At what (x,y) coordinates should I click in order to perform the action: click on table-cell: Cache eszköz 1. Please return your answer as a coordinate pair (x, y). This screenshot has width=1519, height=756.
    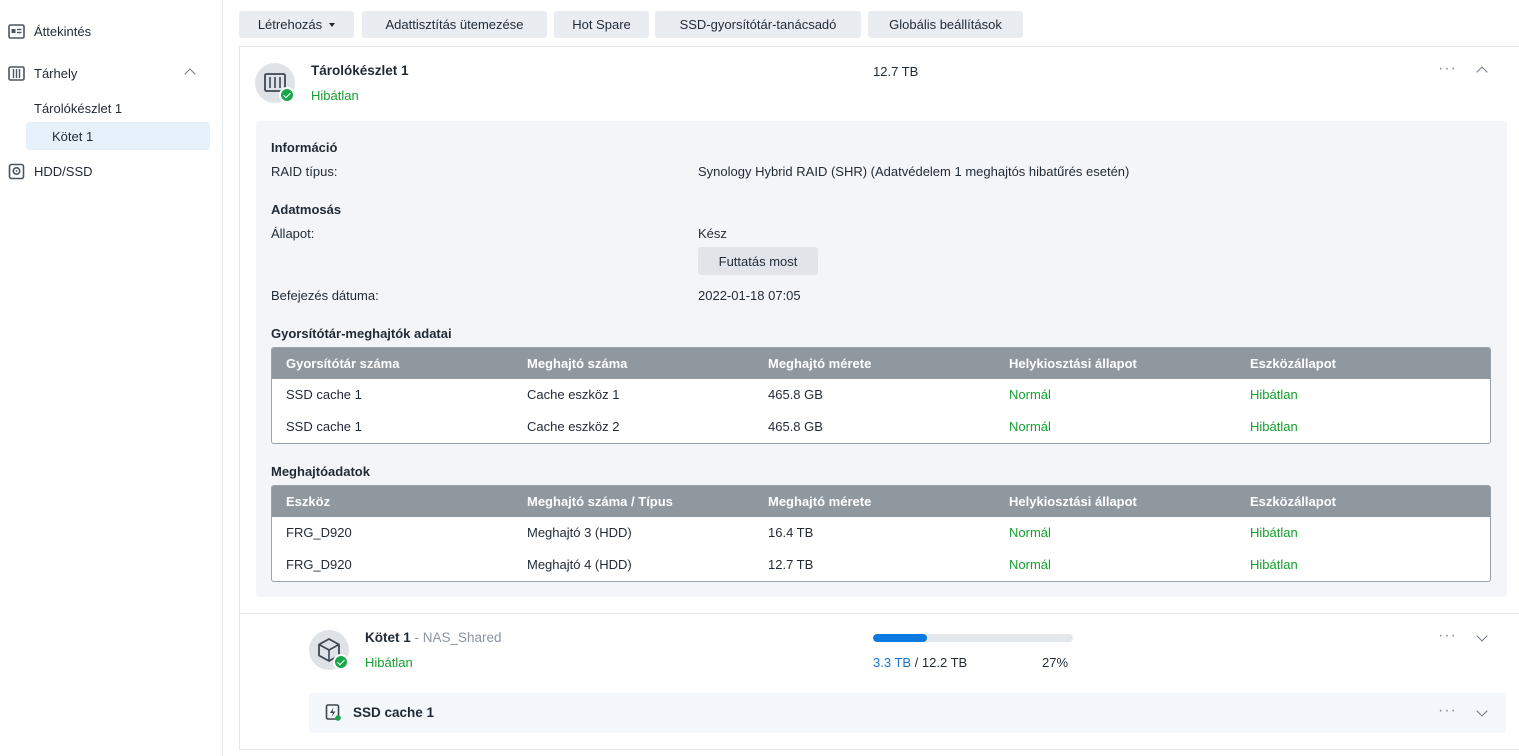
    Looking at the image, I should click on (573, 394).